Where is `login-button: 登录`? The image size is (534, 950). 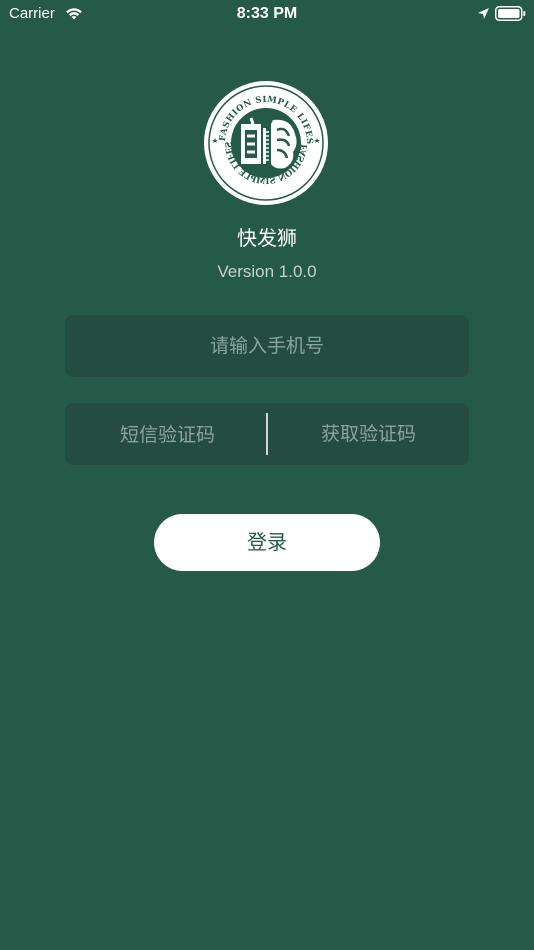
login-button: 登录 is located at coordinates (267, 542).